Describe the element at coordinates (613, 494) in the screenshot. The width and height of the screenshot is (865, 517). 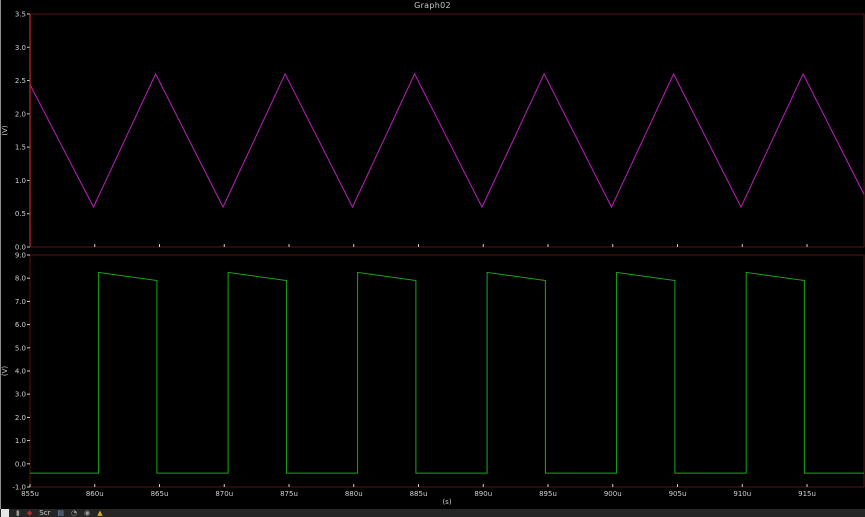
I see `x-tick-label: 900u` at that location.